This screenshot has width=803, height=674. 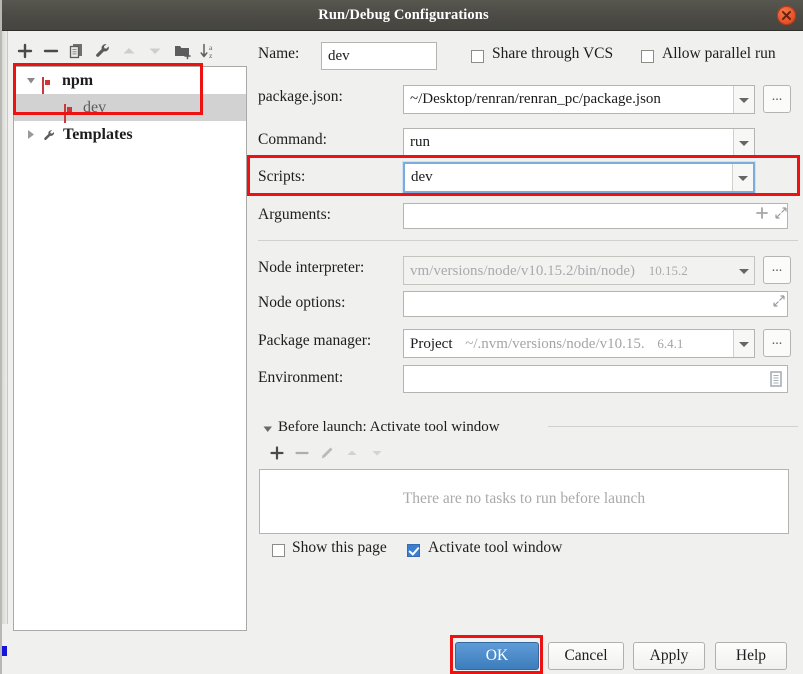 I want to click on before-launch-tasks-list: There are no tasks to run before launch, so click(x=524, y=501).